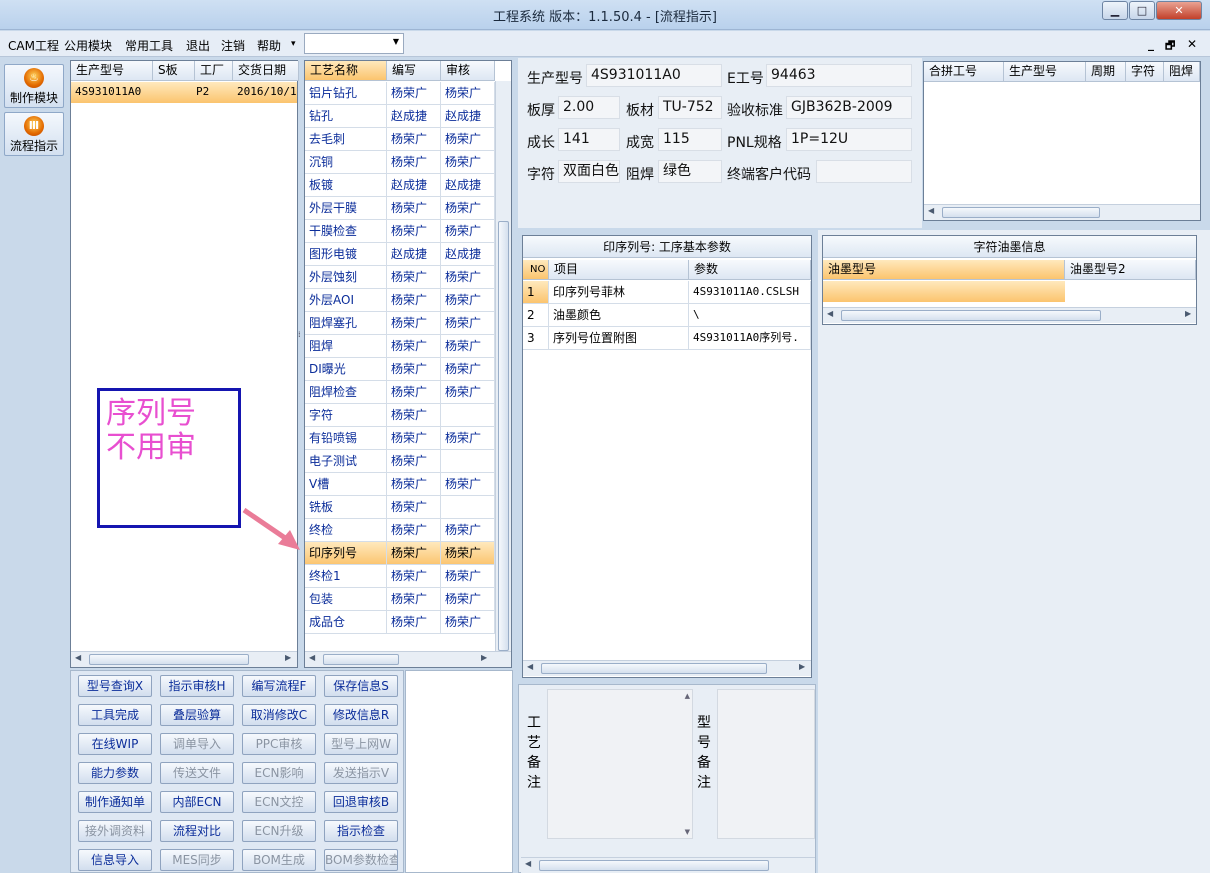 The width and height of the screenshot is (1210, 873). I want to click on menu-help: 帮助, so click(269, 45).